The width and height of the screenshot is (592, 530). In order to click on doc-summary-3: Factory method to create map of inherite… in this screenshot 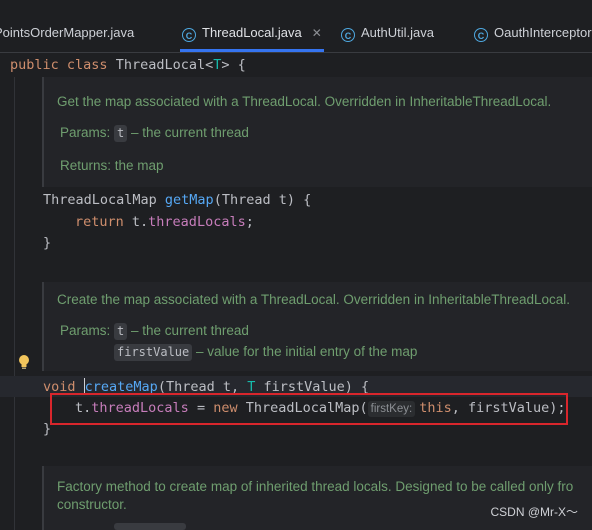, I will do `click(315, 486)`.